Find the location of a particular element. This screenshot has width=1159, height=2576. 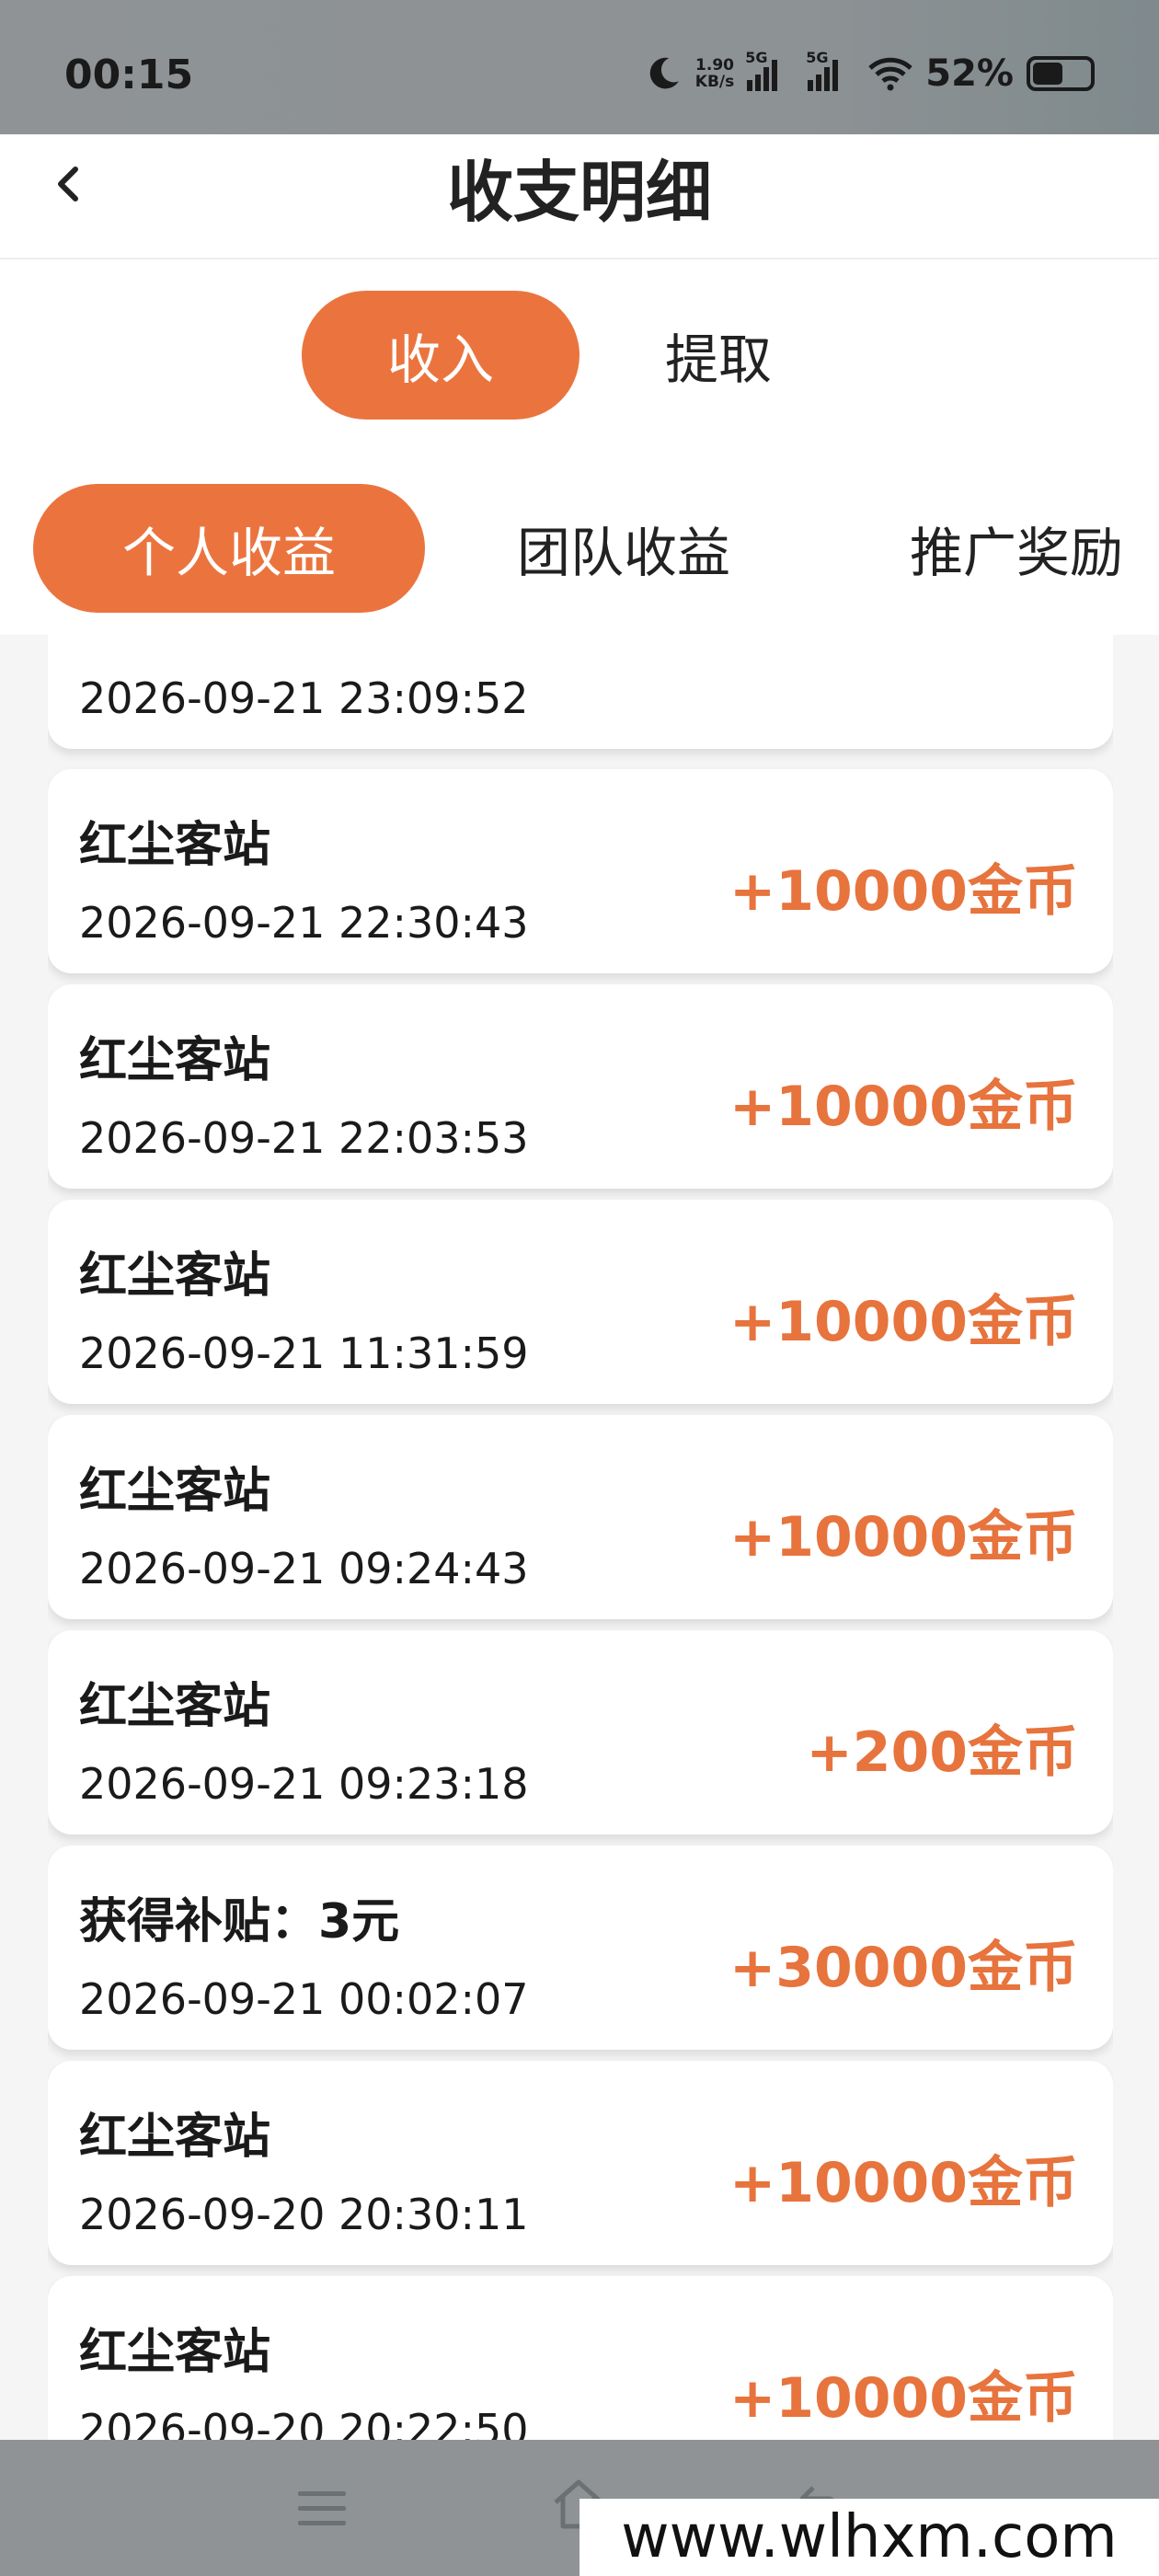

tab-withdraw: 提取 is located at coordinates (718, 355).